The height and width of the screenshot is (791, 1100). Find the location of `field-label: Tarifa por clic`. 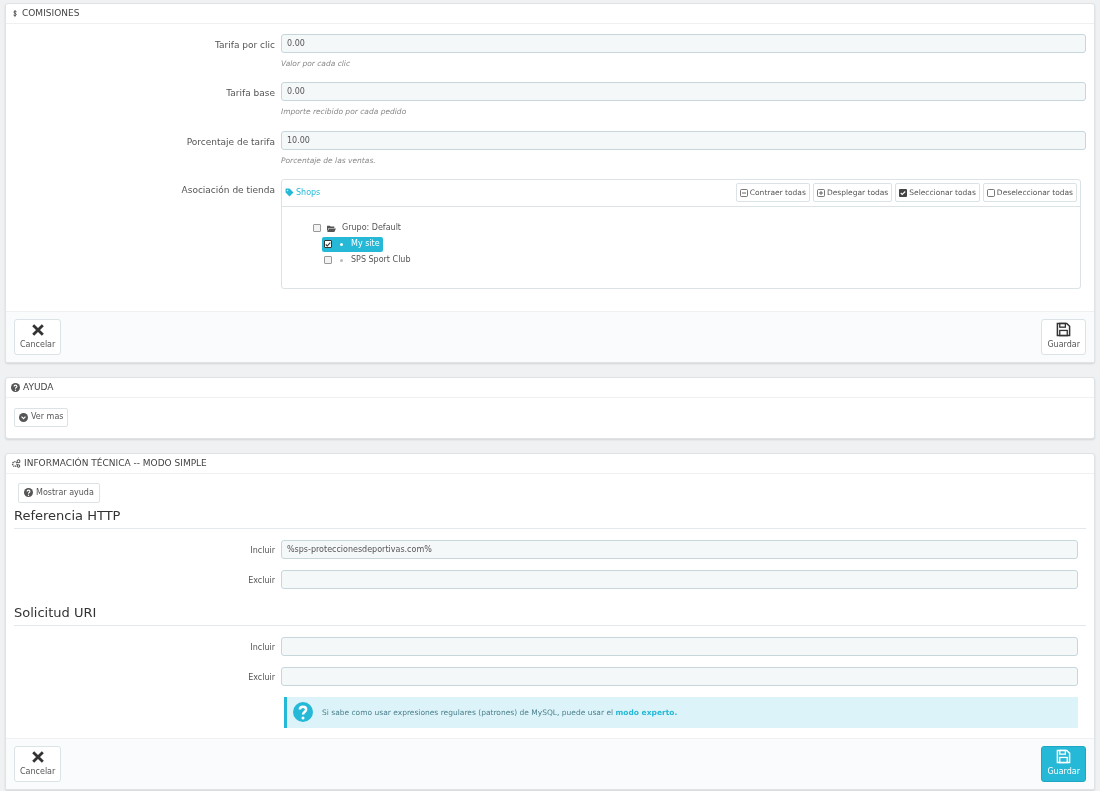

field-label: Tarifa por clic is located at coordinates (245, 45).